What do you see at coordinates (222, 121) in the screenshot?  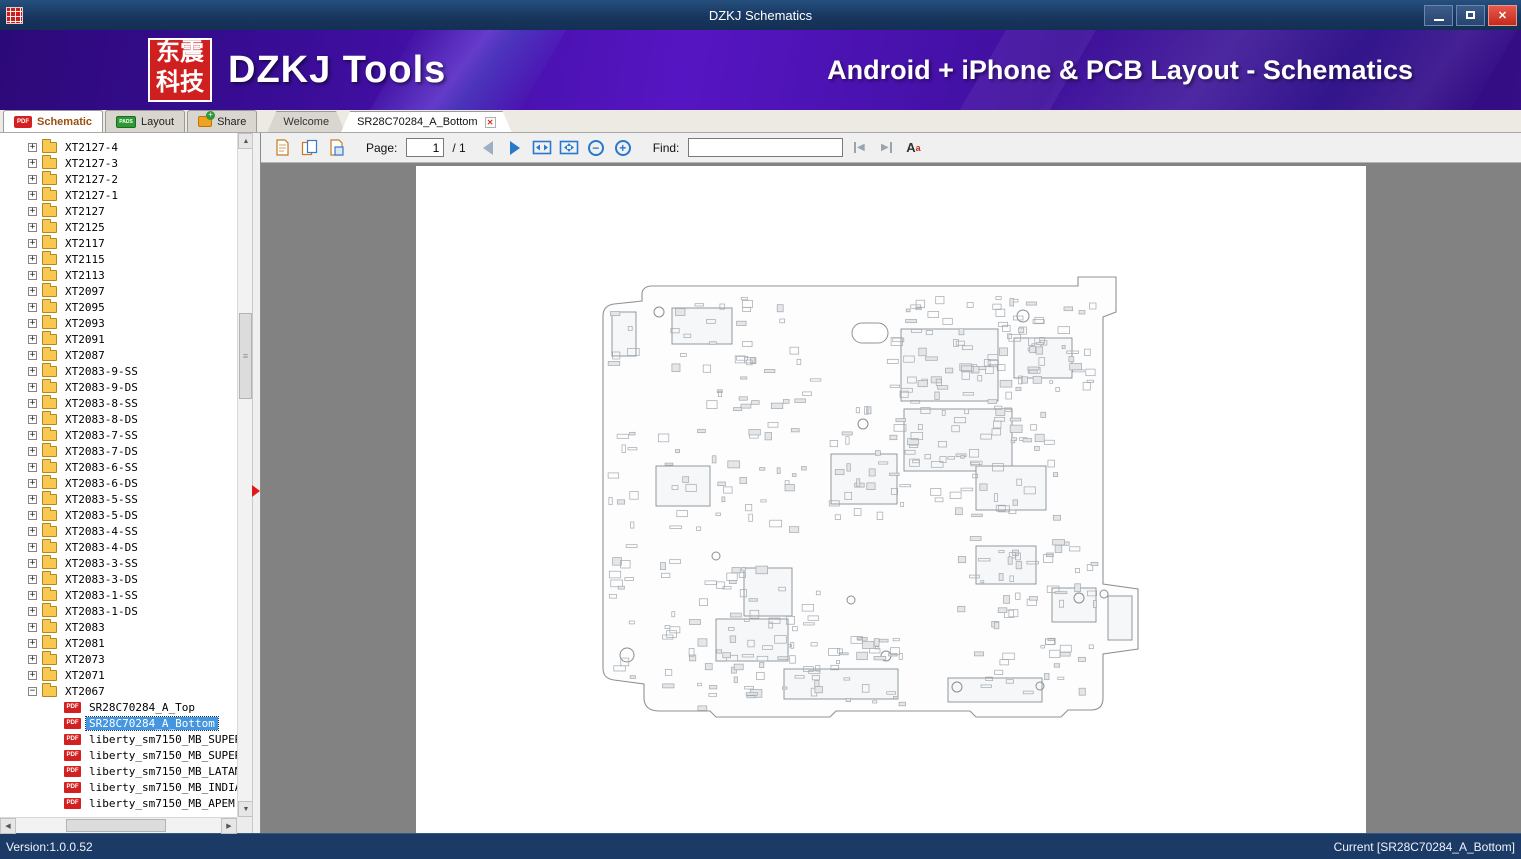 I see `tab-share: Share` at bounding box center [222, 121].